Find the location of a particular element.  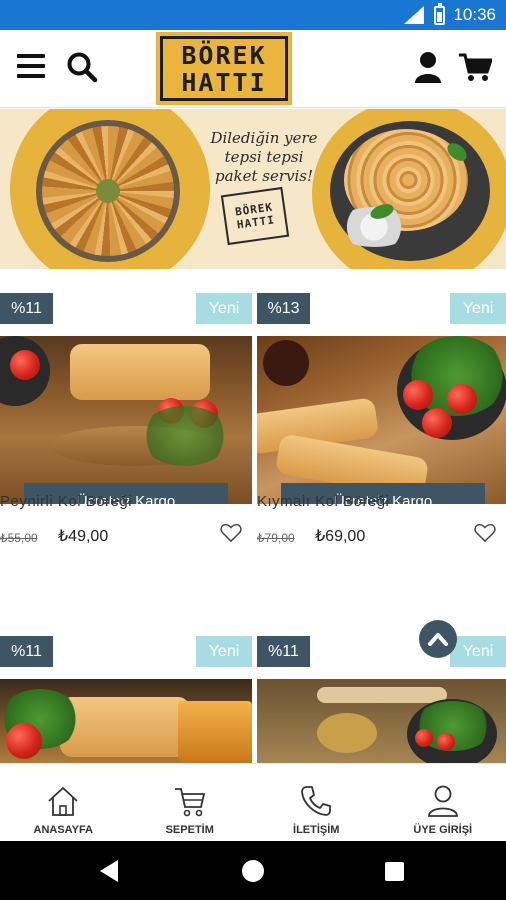

discount-badge: %13 is located at coordinates (283, 308).